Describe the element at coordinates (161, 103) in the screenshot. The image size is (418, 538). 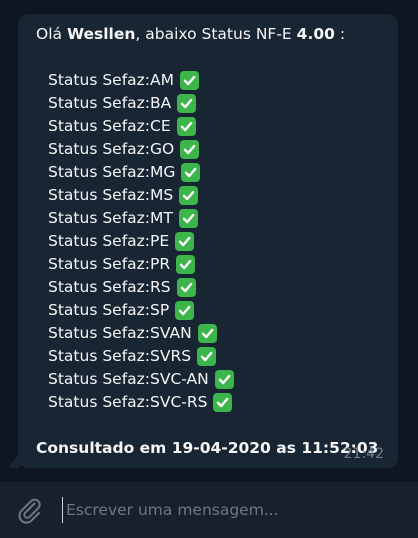
I see `status-state: BA` at that location.